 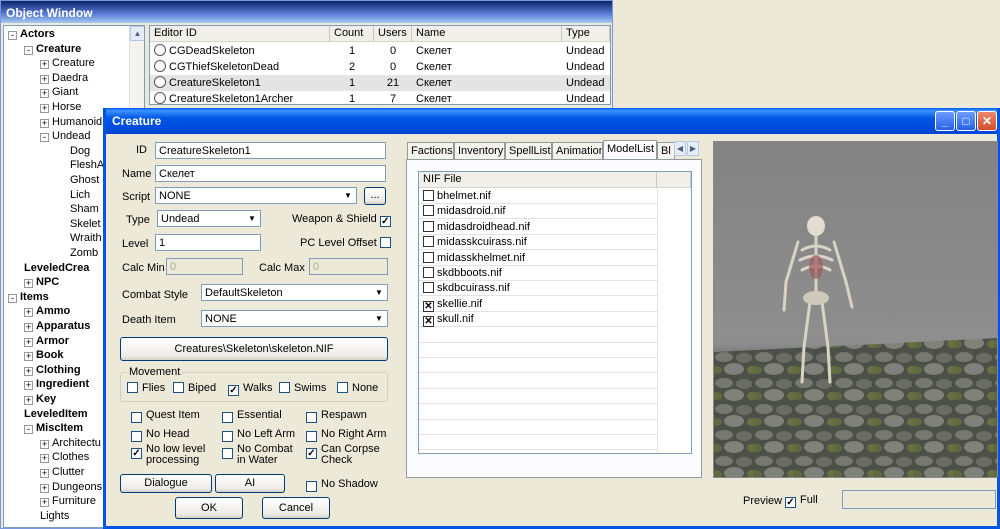 What do you see at coordinates (137, 33) in the screenshot?
I see `scroll-up-icon: ▲` at bounding box center [137, 33].